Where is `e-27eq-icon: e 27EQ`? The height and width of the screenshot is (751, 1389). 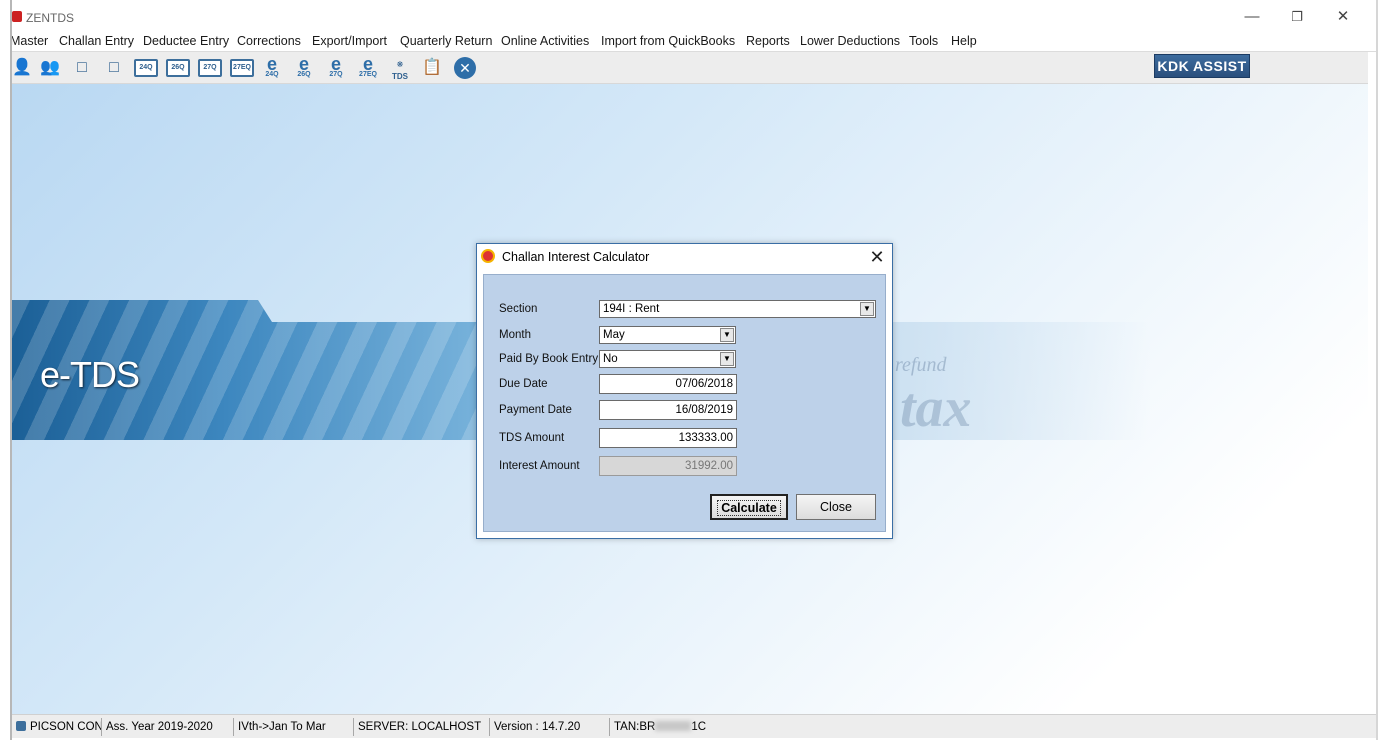
e-27eq-icon: e 27EQ is located at coordinates (368, 67).